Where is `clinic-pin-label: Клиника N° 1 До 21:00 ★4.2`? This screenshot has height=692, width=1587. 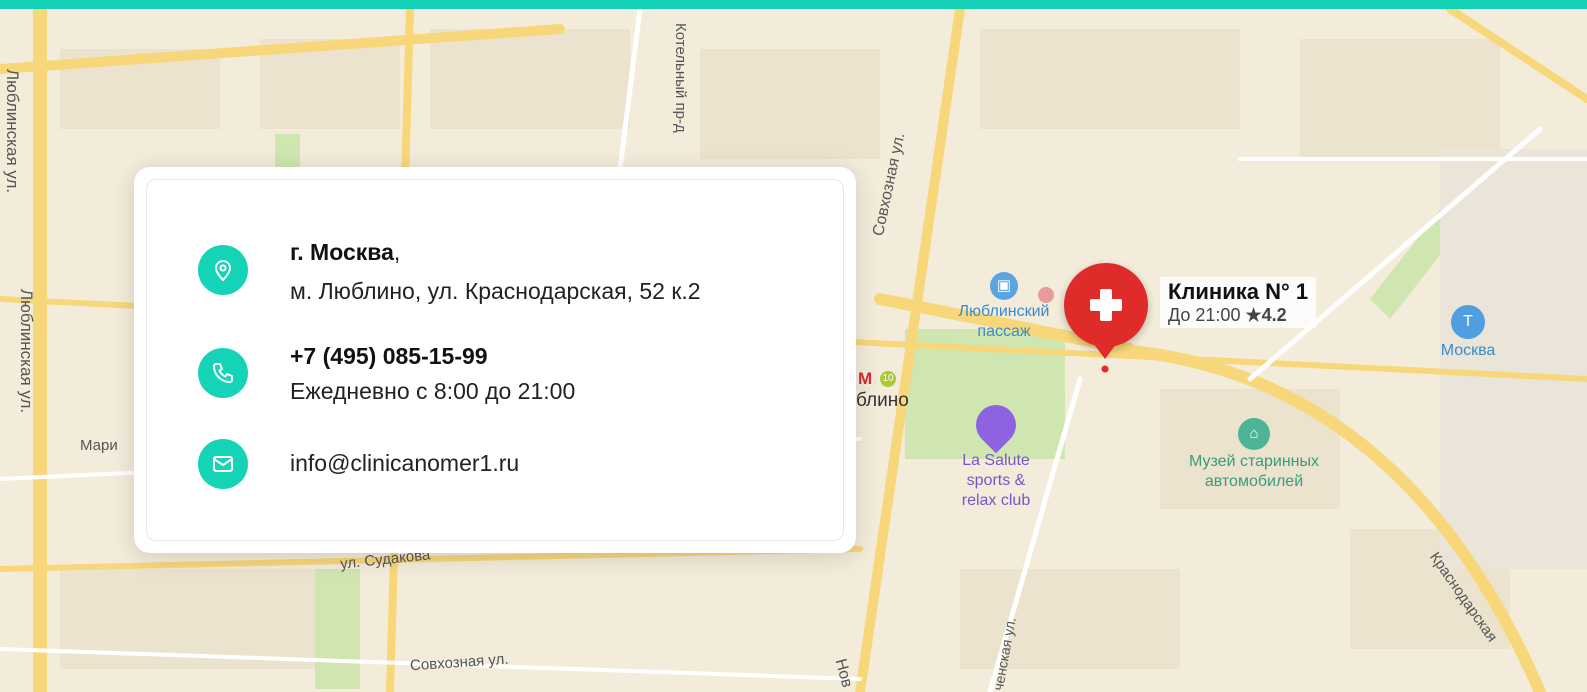
clinic-pin-label: Клиника N° 1 До 21:00 ★4.2 is located at coordinates (1238, 302).